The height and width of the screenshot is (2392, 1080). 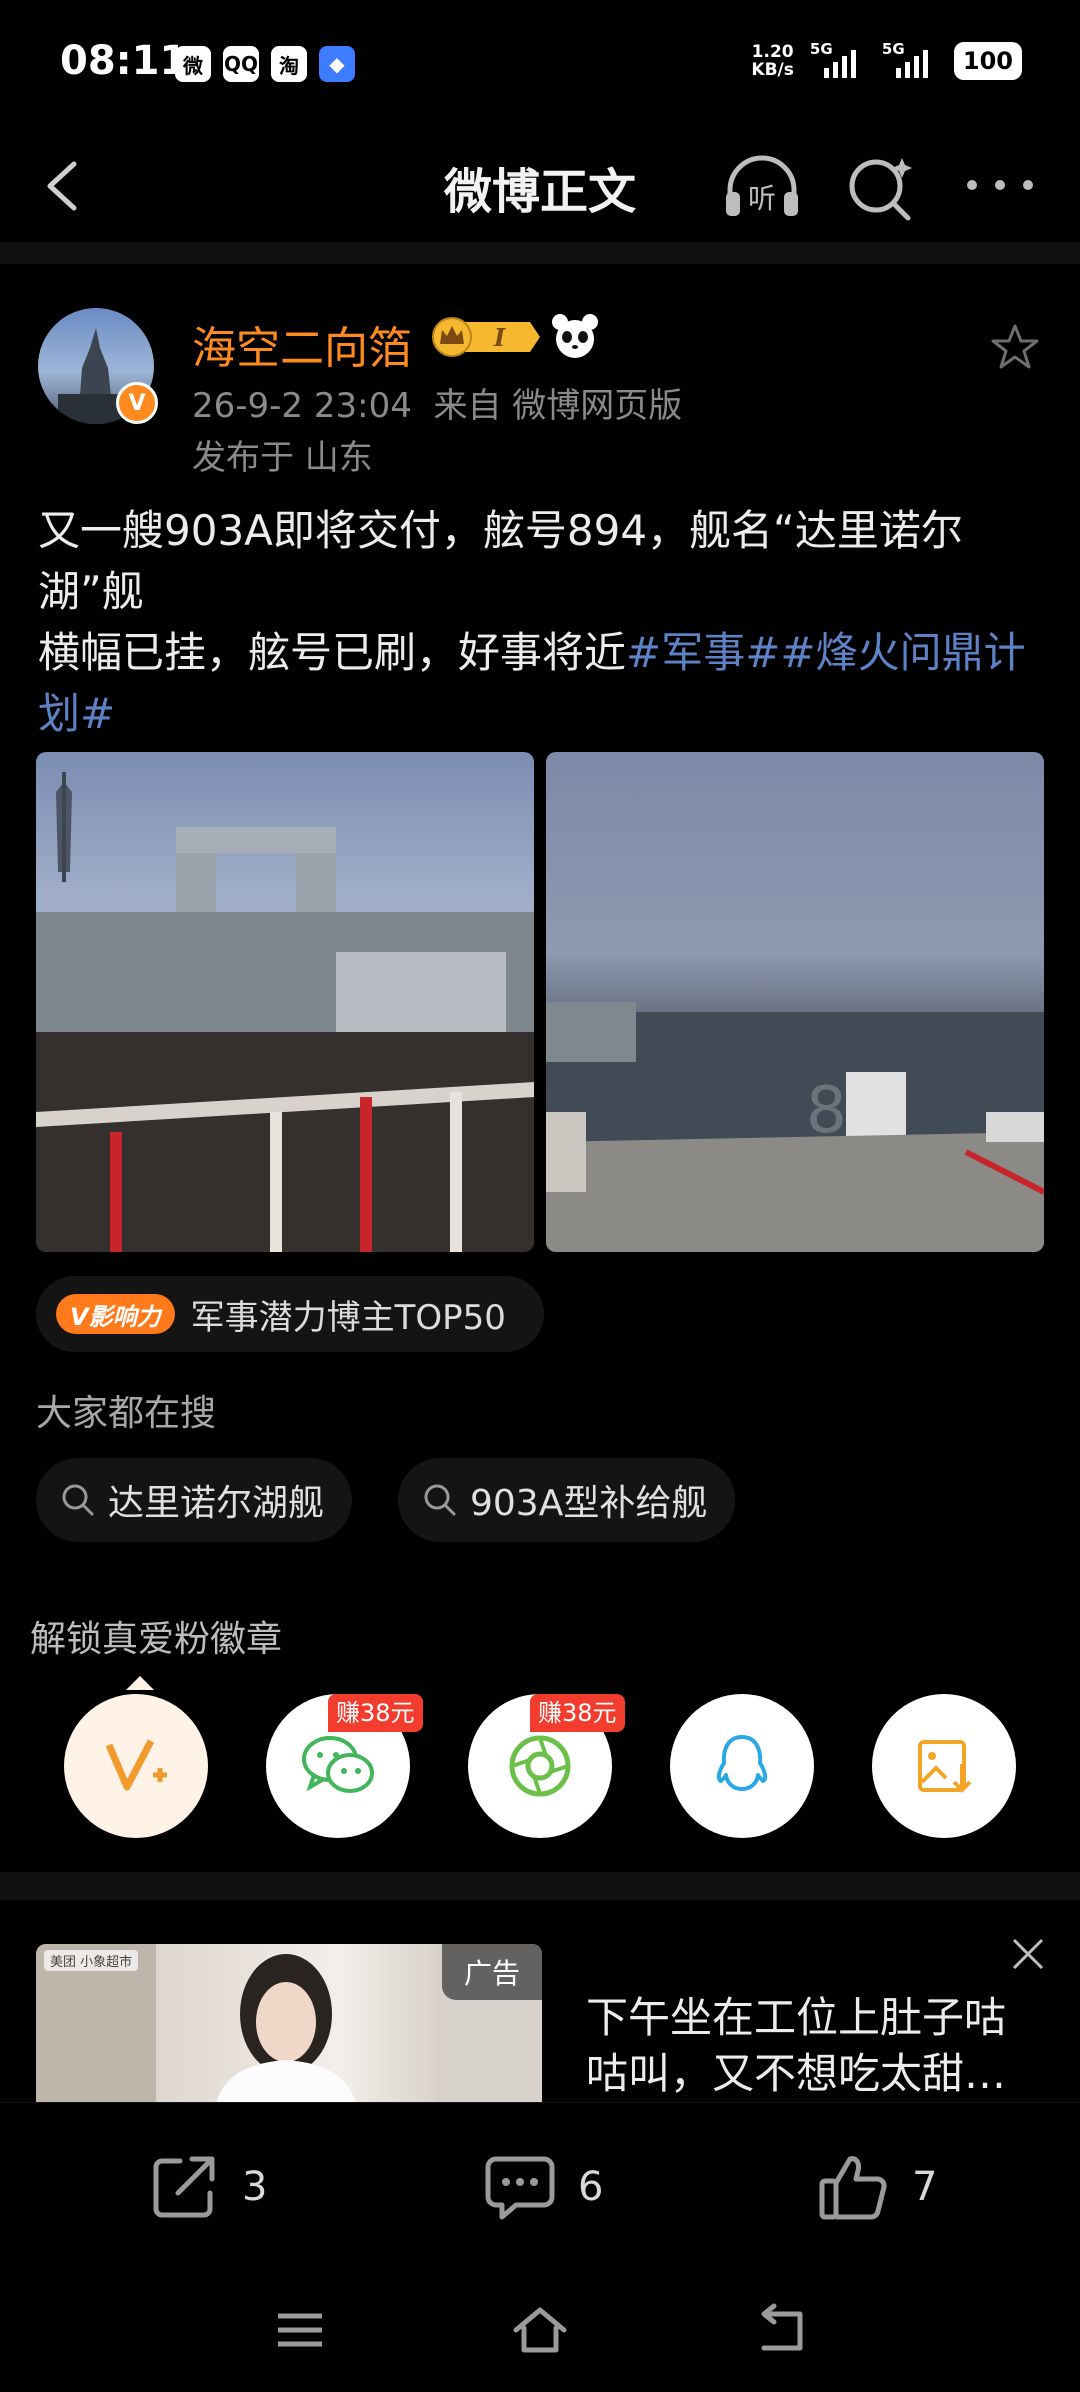 I want to click on headphones-listen-icon: 听, so click(x=762, y=187).